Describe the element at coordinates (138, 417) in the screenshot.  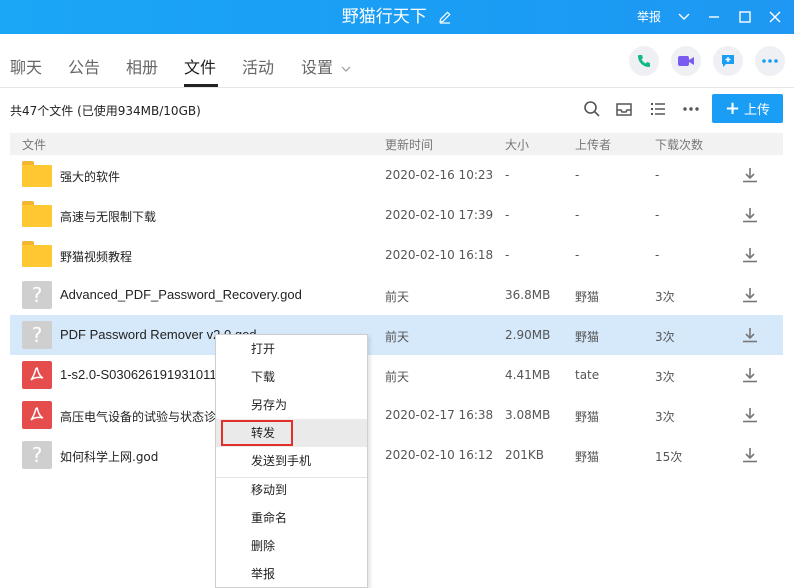
I see `file-name: 高压电气设备的试验与状态诊` at that location.